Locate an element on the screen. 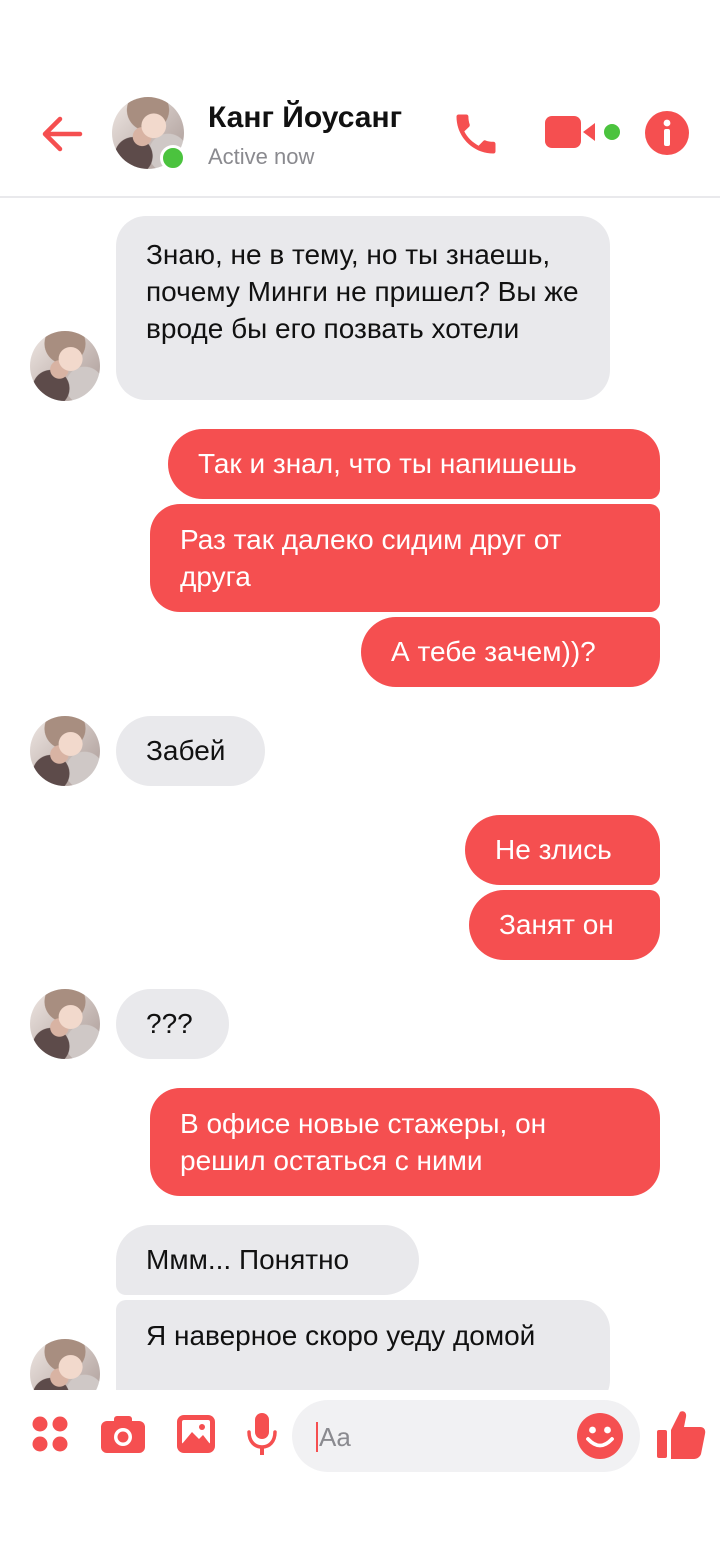  online-indicator is located at coordinates (173, 158).